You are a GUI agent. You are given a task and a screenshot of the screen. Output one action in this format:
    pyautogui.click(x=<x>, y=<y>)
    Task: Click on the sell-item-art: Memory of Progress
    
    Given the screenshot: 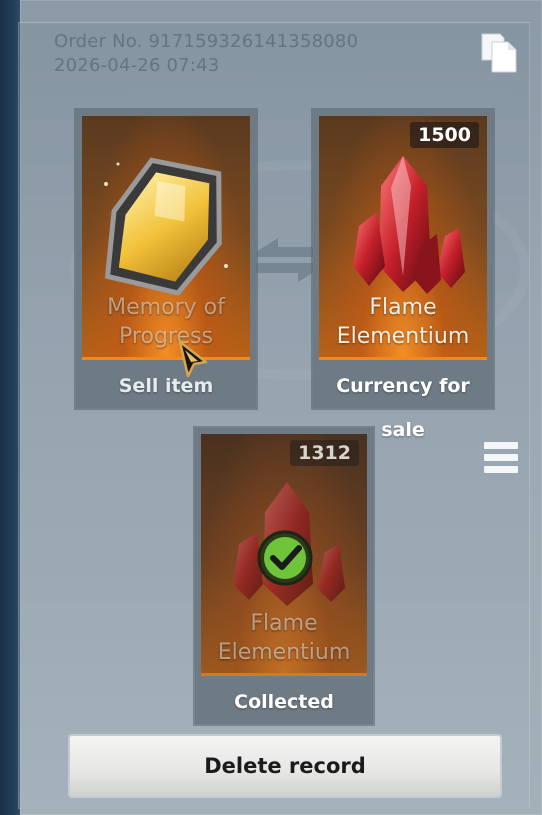 What is the action you would take?
    pyautogui.click(x=166, y=238)
    